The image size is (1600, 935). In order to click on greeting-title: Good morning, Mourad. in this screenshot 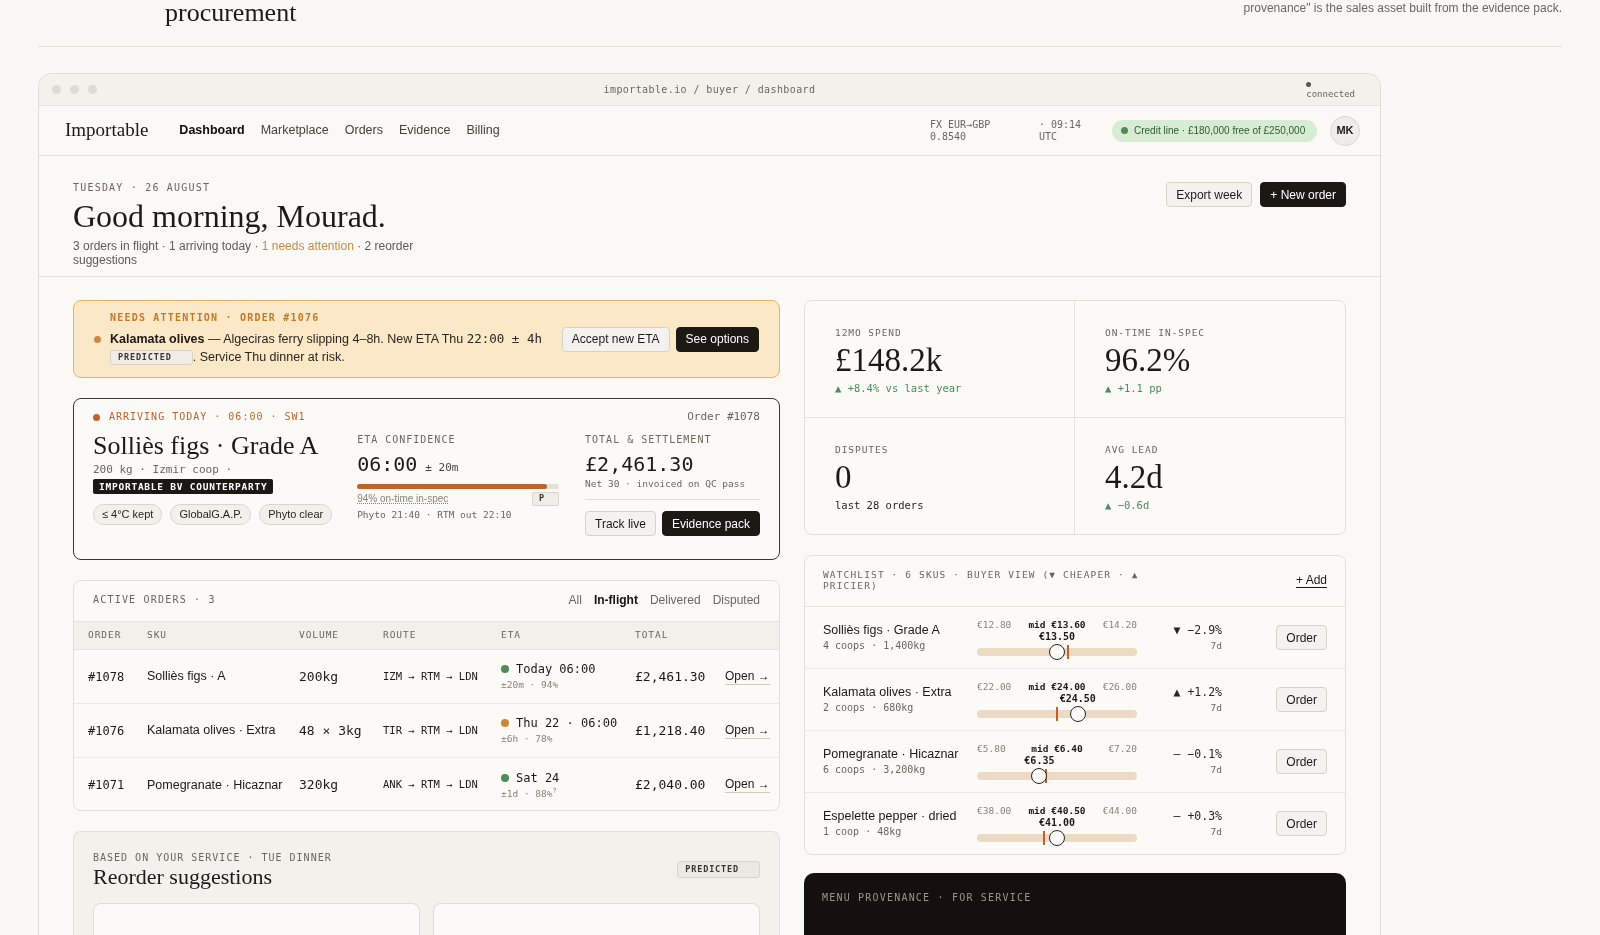, I will do `click(230, 216)`.